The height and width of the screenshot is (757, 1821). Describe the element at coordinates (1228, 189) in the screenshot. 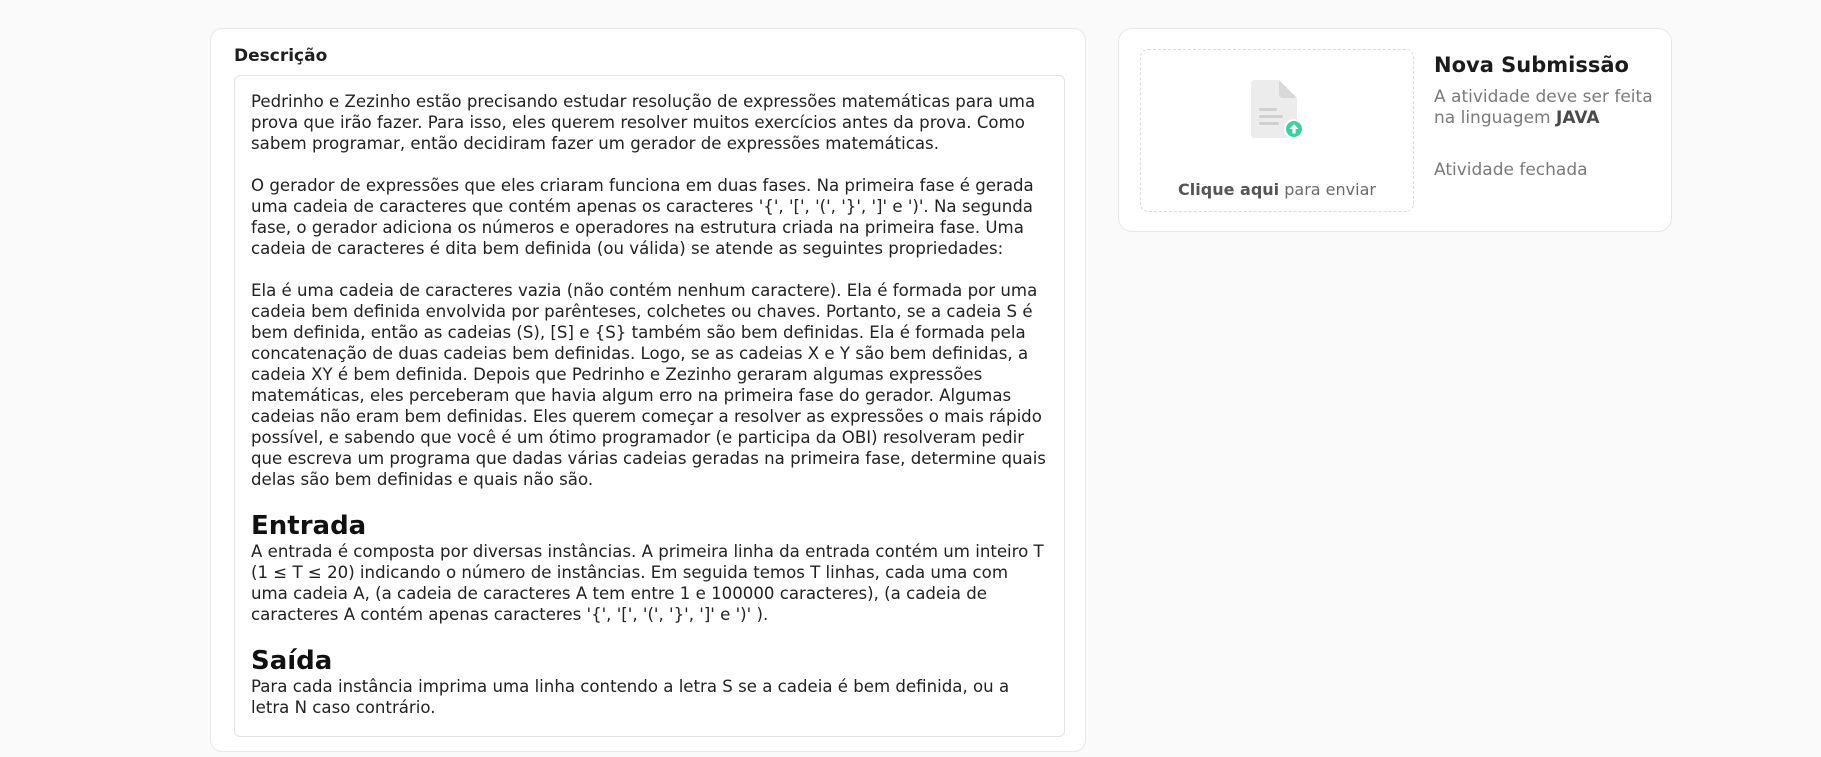

I see `upload-link: Clique aqui` at that location.